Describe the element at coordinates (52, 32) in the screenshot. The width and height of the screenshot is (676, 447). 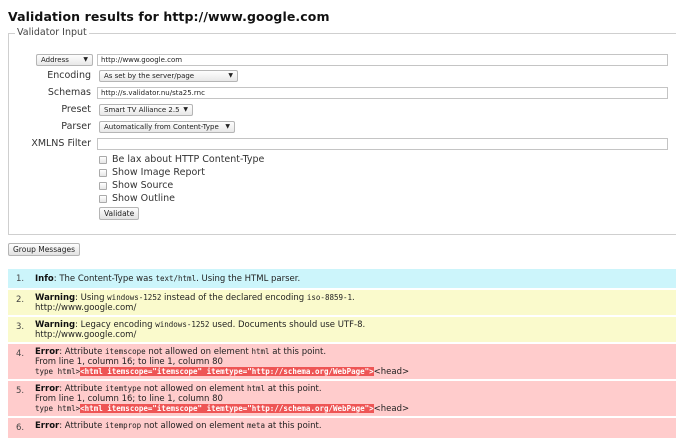
I see `validator-input-legend: Validator Input` at that location.